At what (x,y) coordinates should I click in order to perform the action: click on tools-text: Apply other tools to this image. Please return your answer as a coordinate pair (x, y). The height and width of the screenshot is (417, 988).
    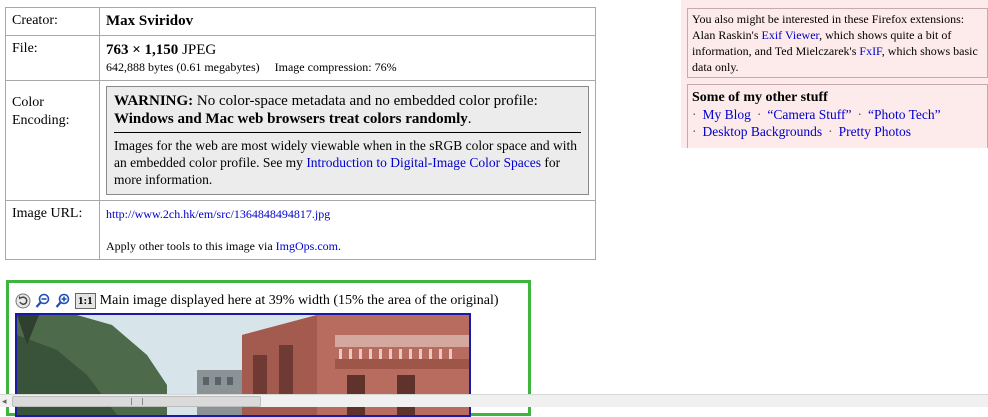
    Looking at the image, I should click on (180, 246).